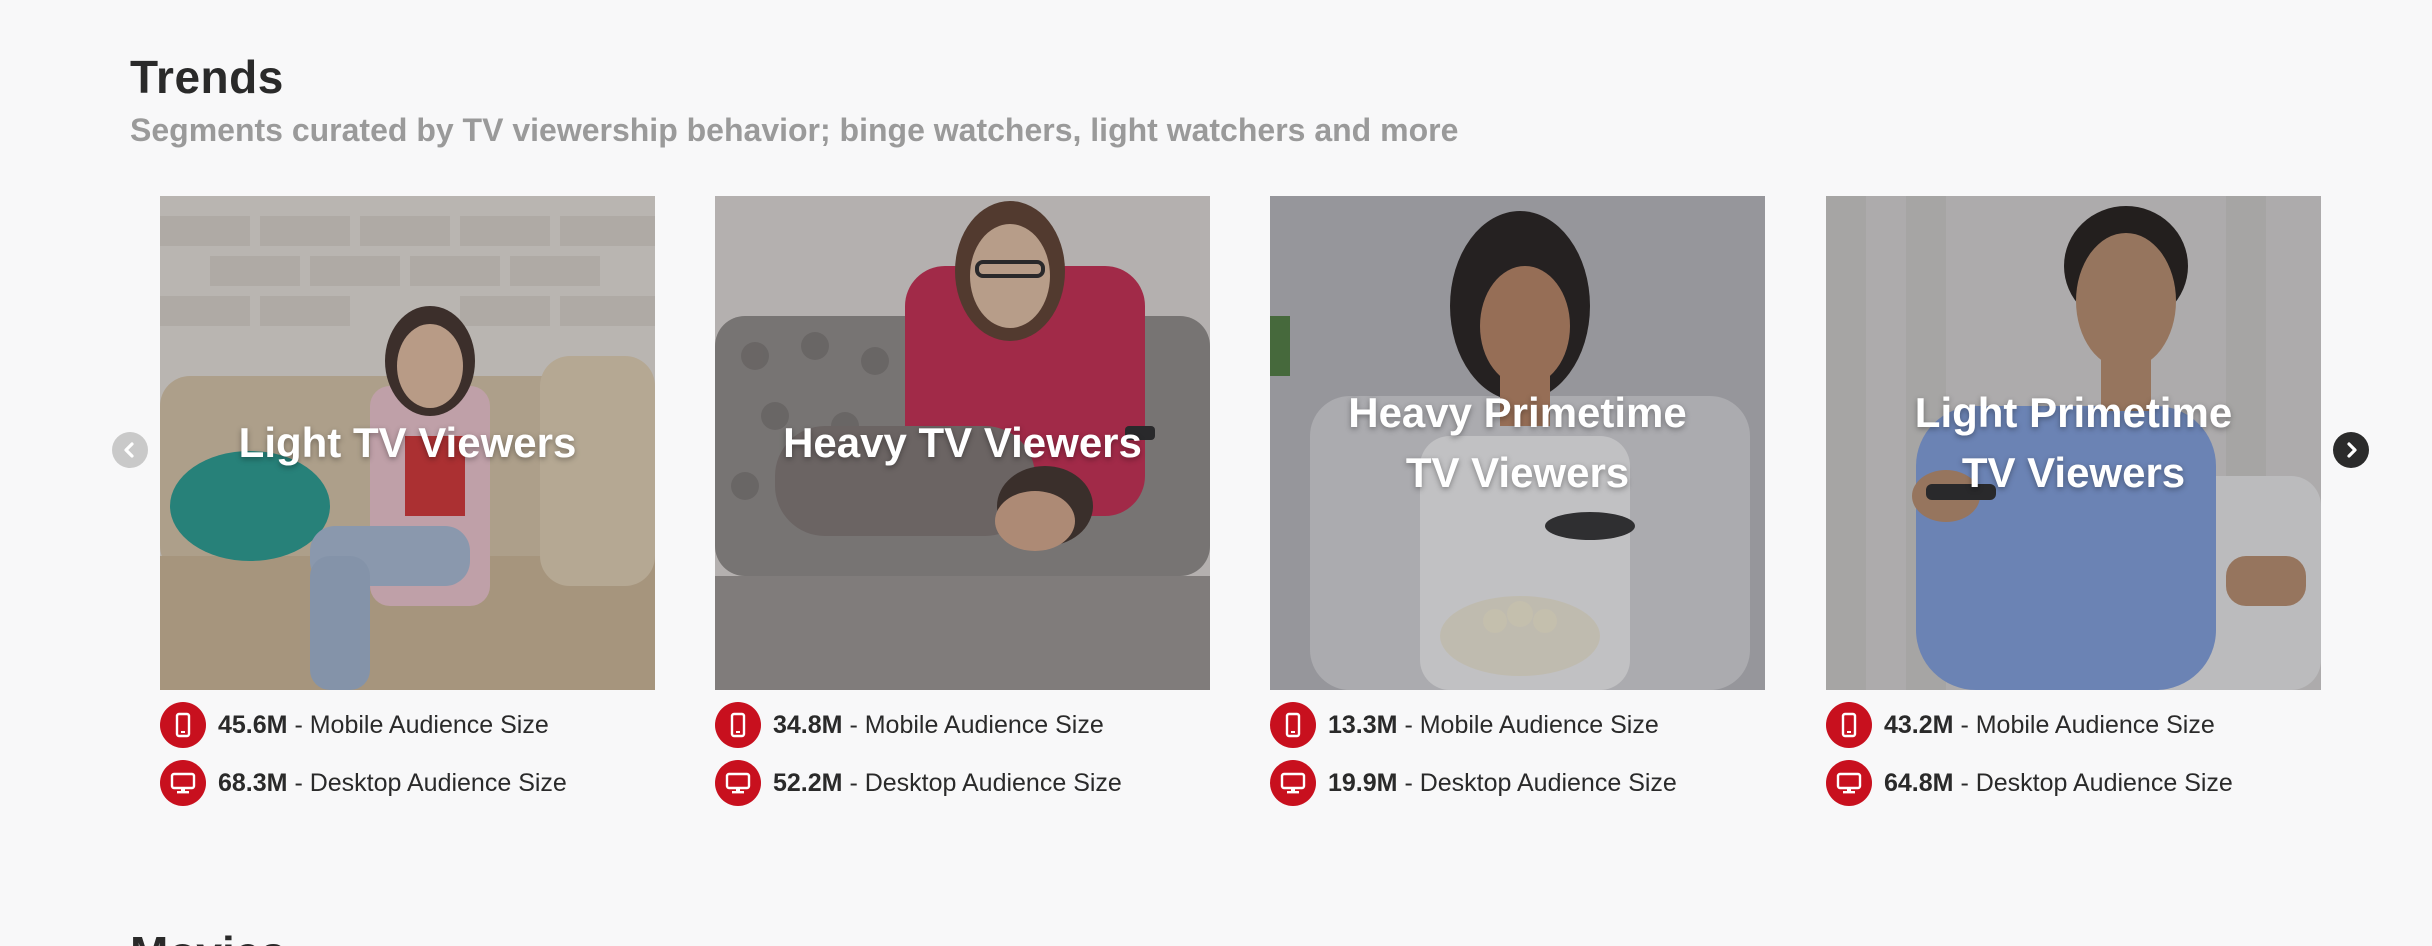 This screenshot has width=2432, height=946. Describe the element at coordinates (1919, 724) in the screenshot. I see `mobile-audience-value: 43.2M` at that location.